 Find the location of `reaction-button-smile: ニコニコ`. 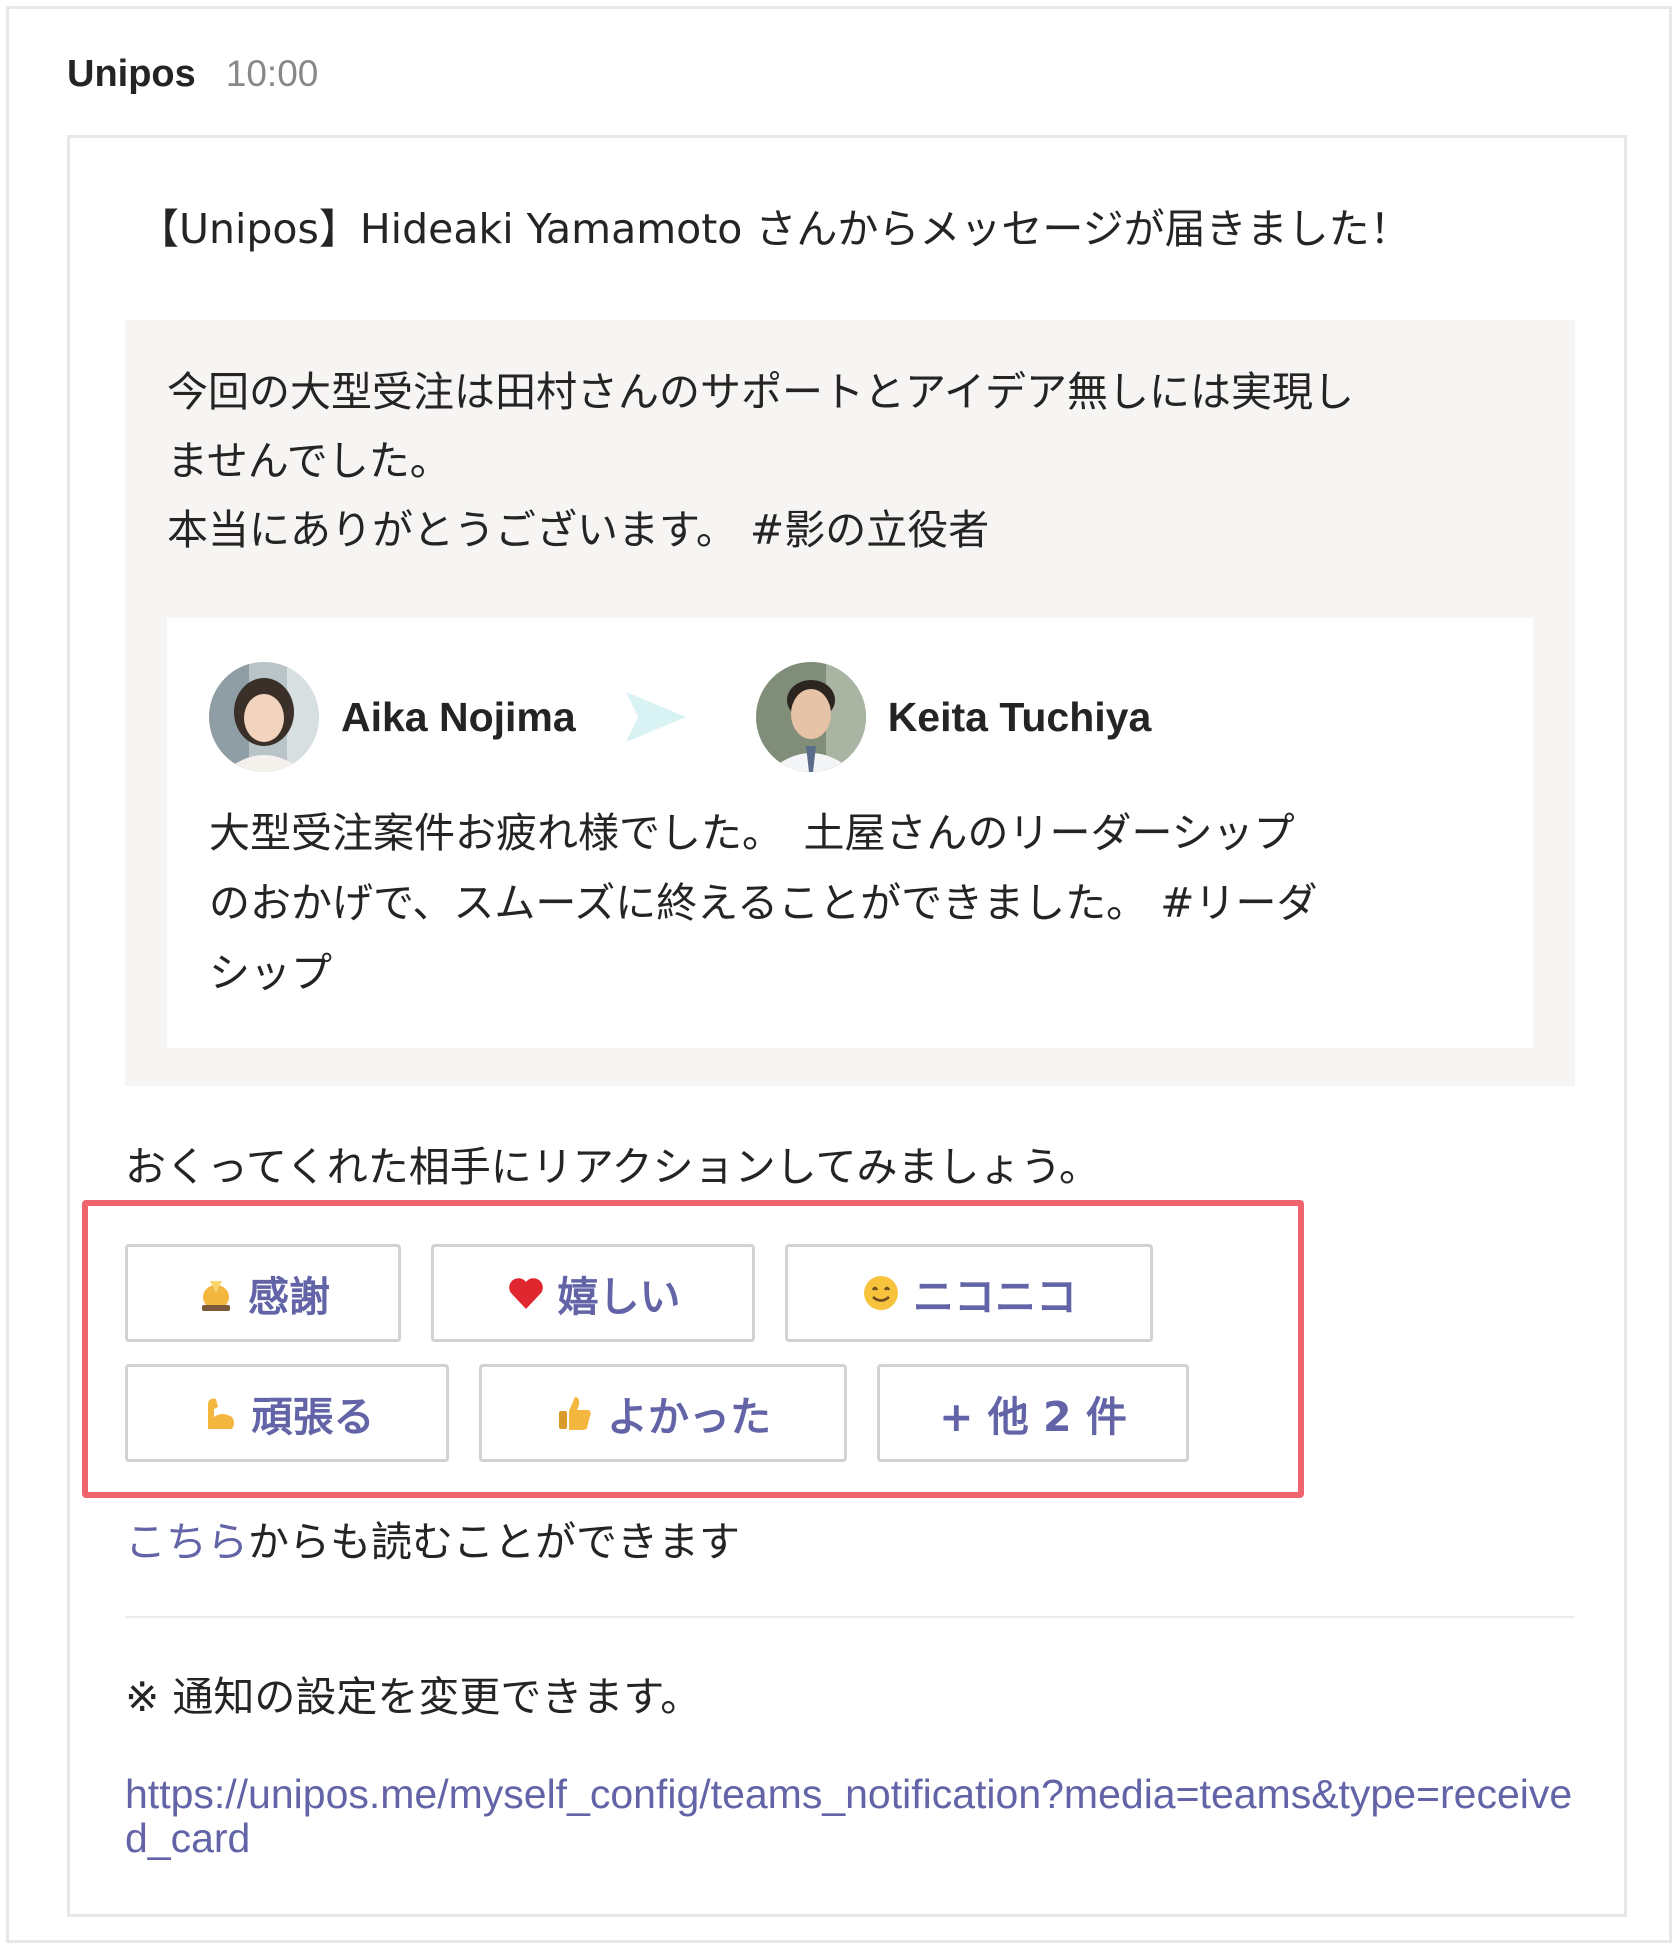

reaction-button-smile: ニコニコ is located at coordinates (969, 1293).